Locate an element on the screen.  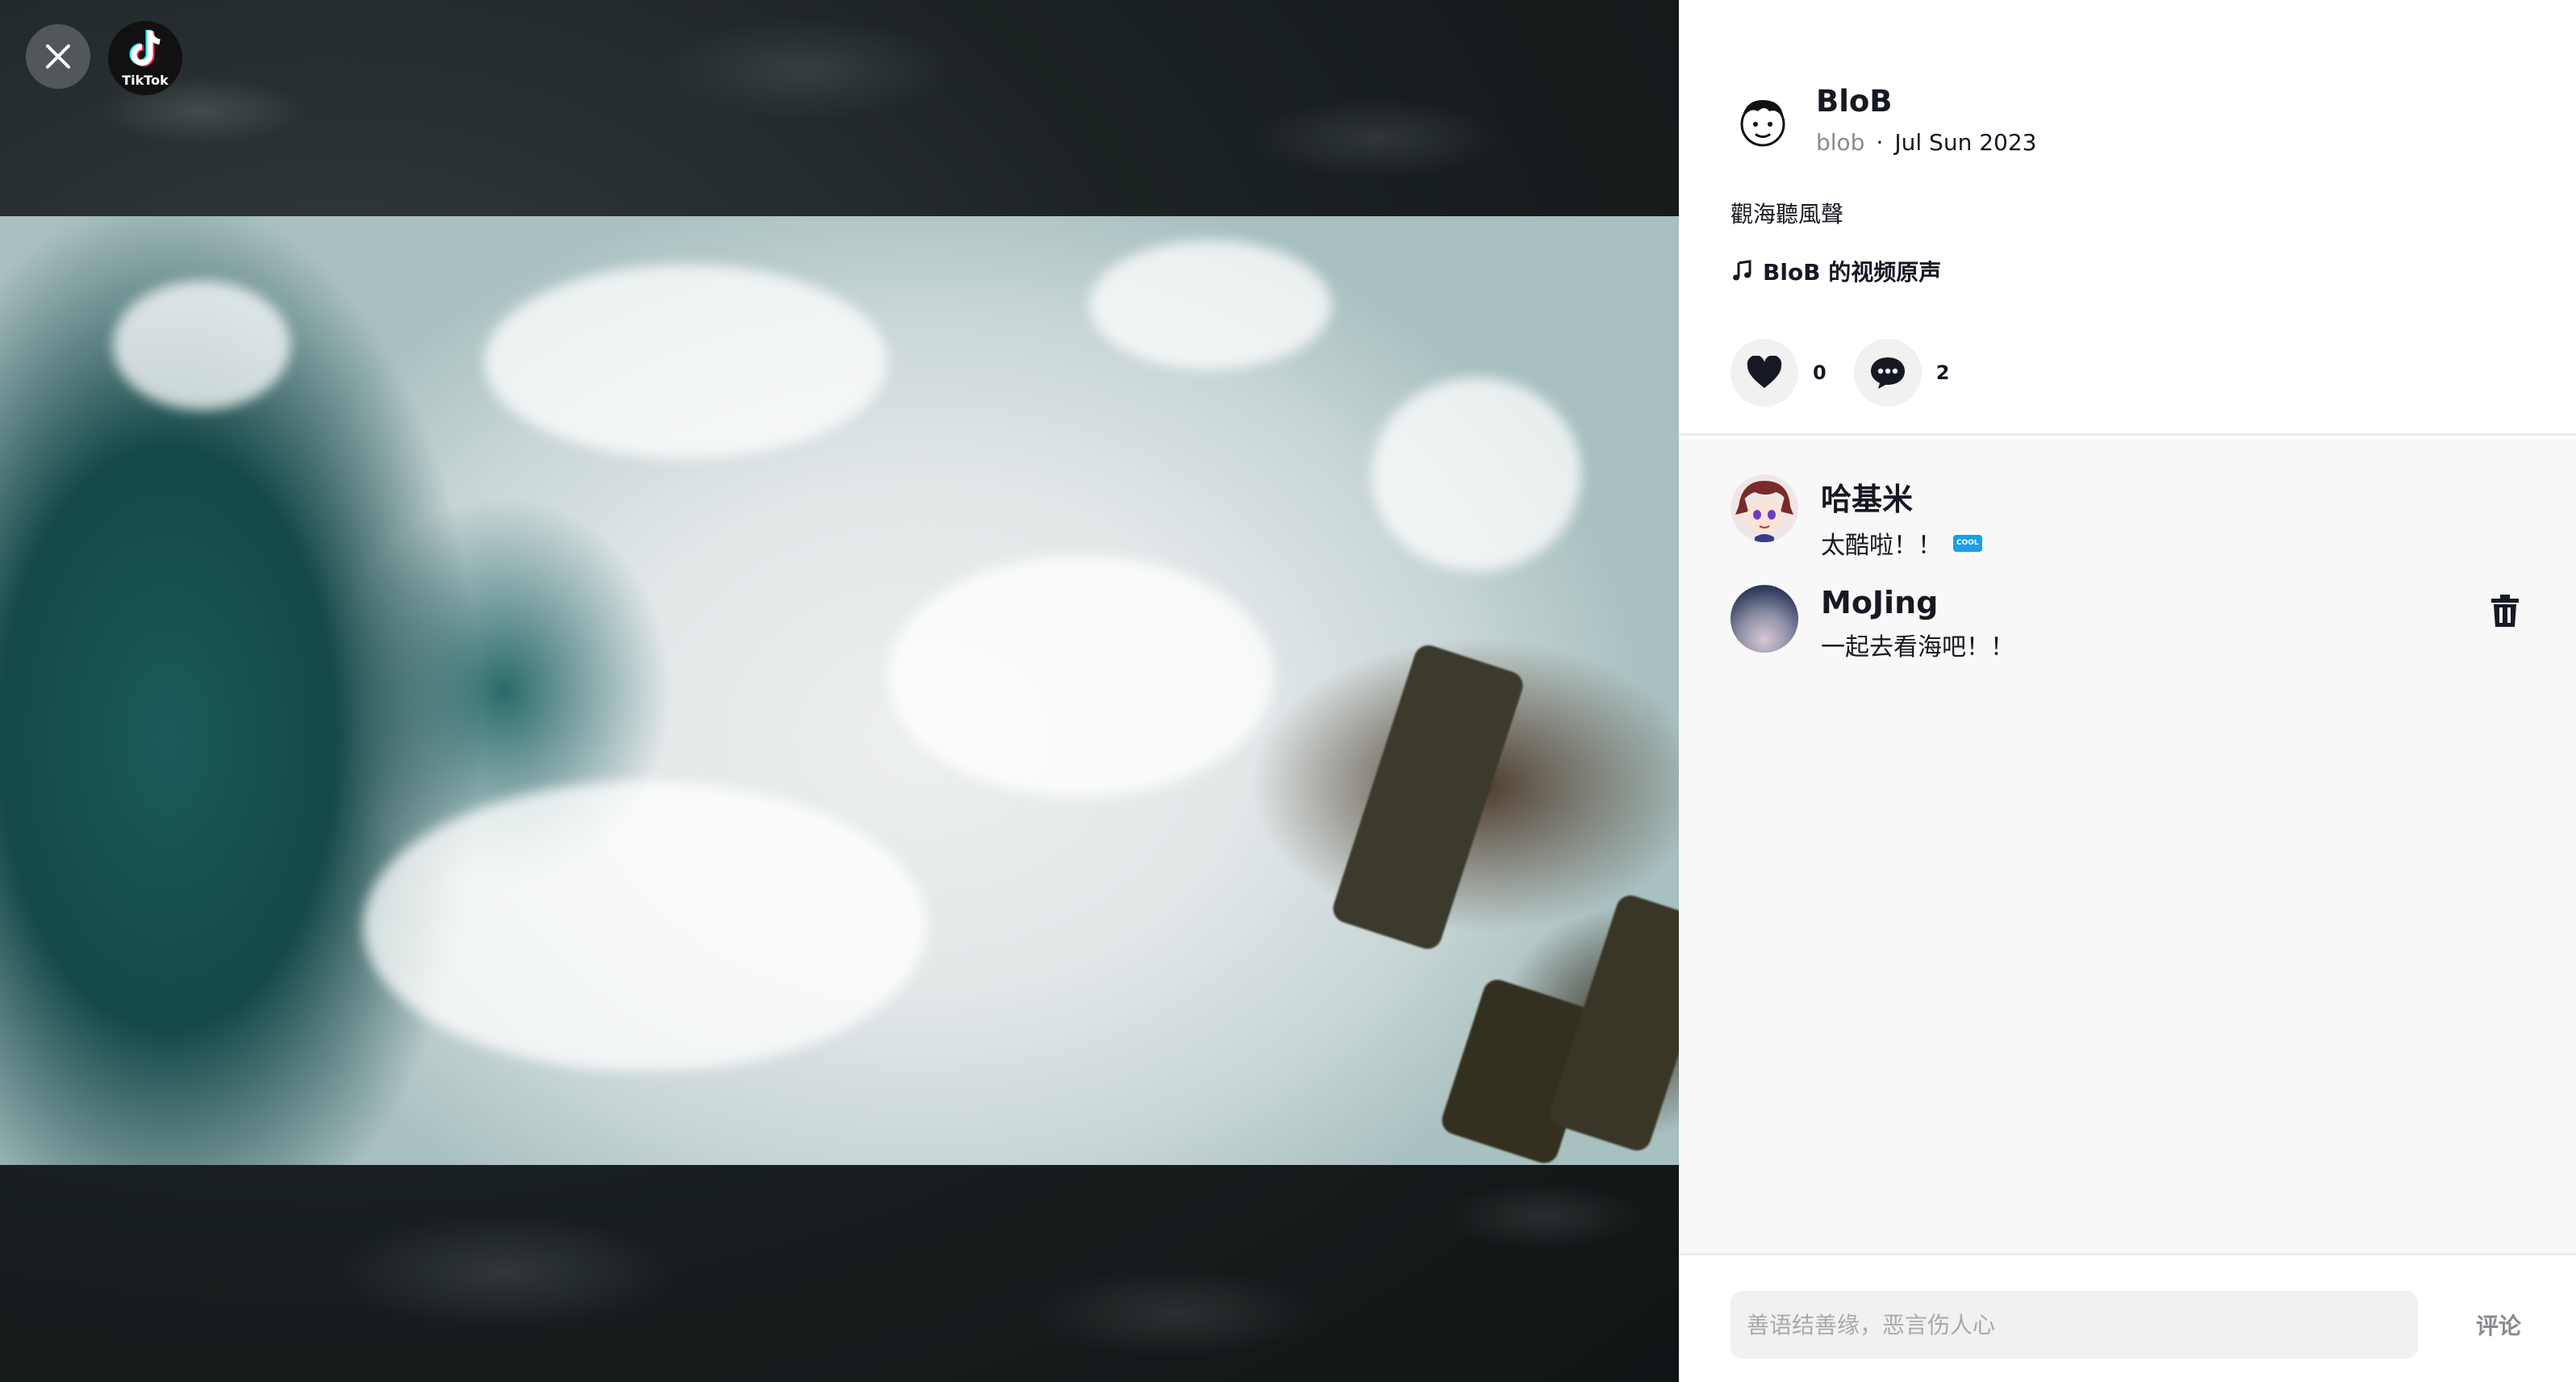
post-comment-button: 评论 is located at coordinates (2498, 1325).